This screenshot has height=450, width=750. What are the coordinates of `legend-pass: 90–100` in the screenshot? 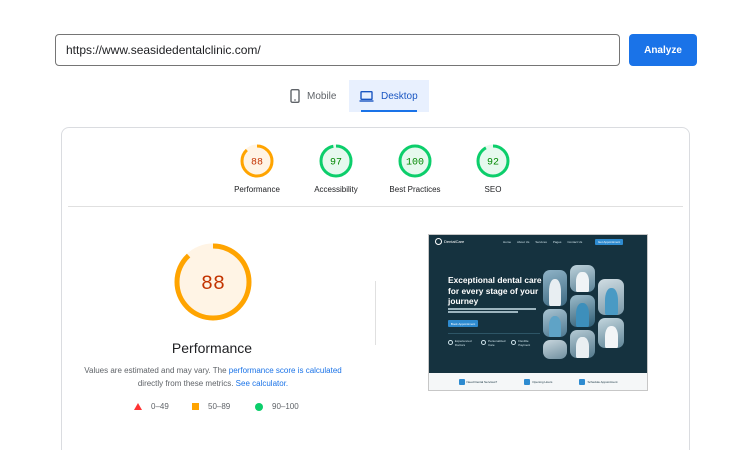 It's located at (277, 406).